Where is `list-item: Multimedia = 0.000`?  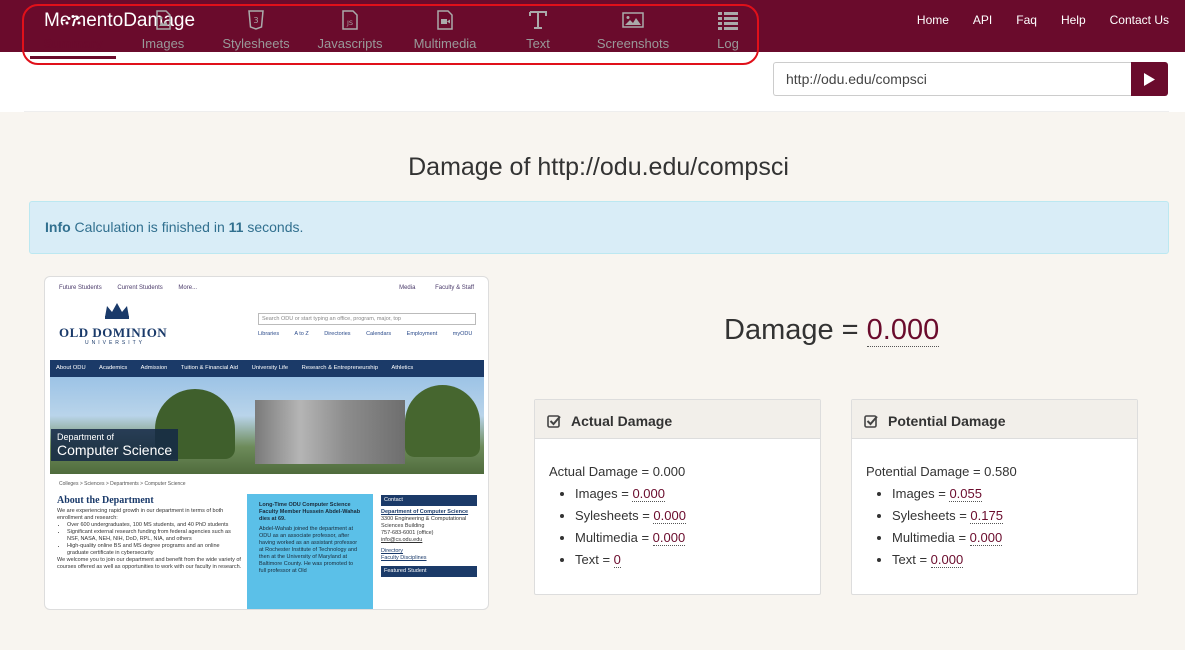 list-item: Multimedia = 0.000 is located at coordinates (1007, 538).